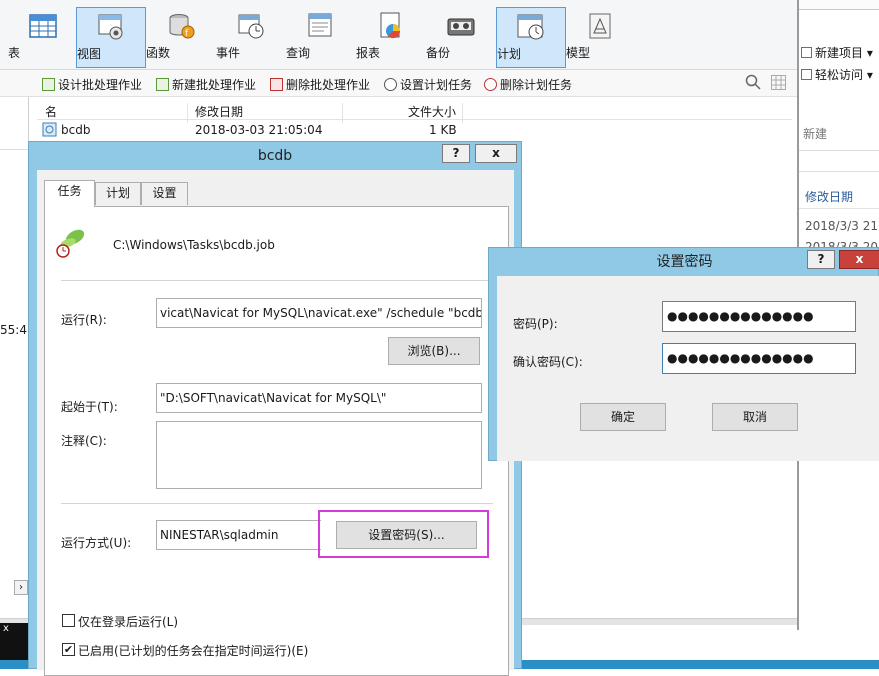 The image size is (879, 676). What do you see at coordinates (164, 193) in the screenshot?
I see `tab-settings: 设置` at bounding box center [164, 193].